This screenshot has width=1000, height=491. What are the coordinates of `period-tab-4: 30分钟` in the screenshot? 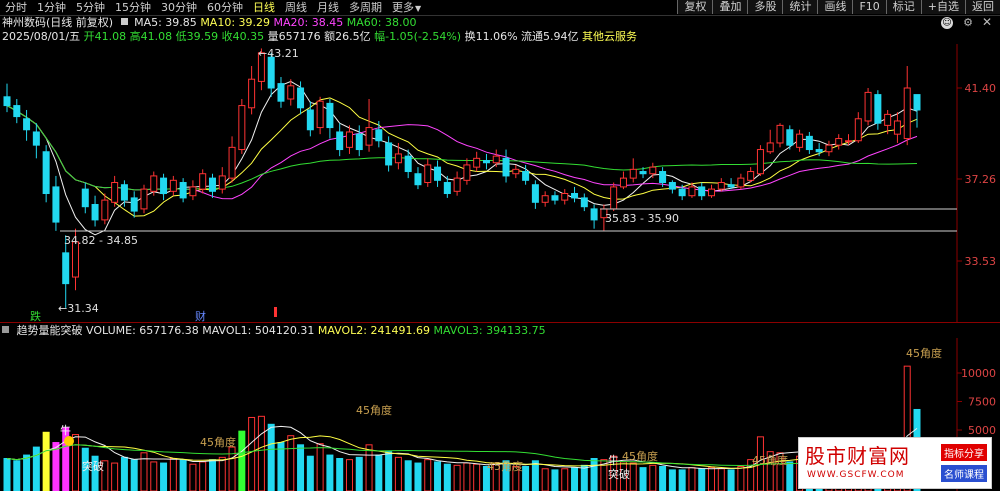 It's located at (179, 7).